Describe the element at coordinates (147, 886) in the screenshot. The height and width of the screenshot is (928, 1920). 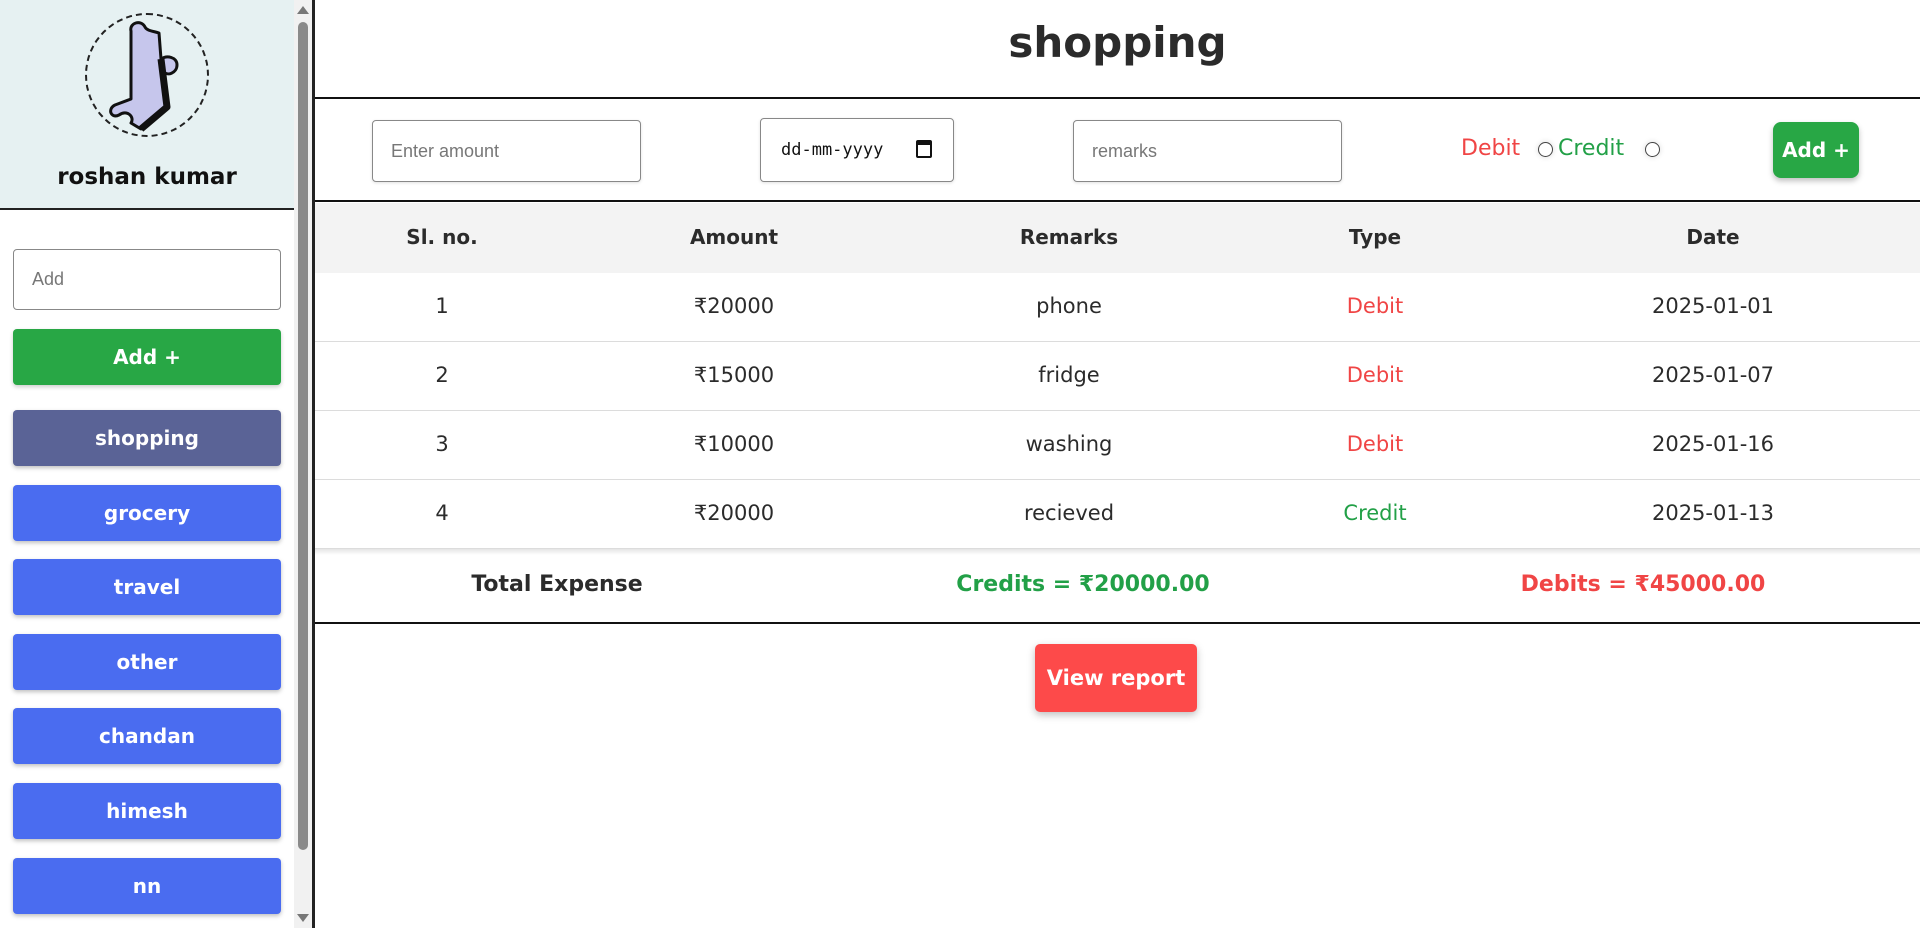
I see `category-button-nn: nn` at that location.